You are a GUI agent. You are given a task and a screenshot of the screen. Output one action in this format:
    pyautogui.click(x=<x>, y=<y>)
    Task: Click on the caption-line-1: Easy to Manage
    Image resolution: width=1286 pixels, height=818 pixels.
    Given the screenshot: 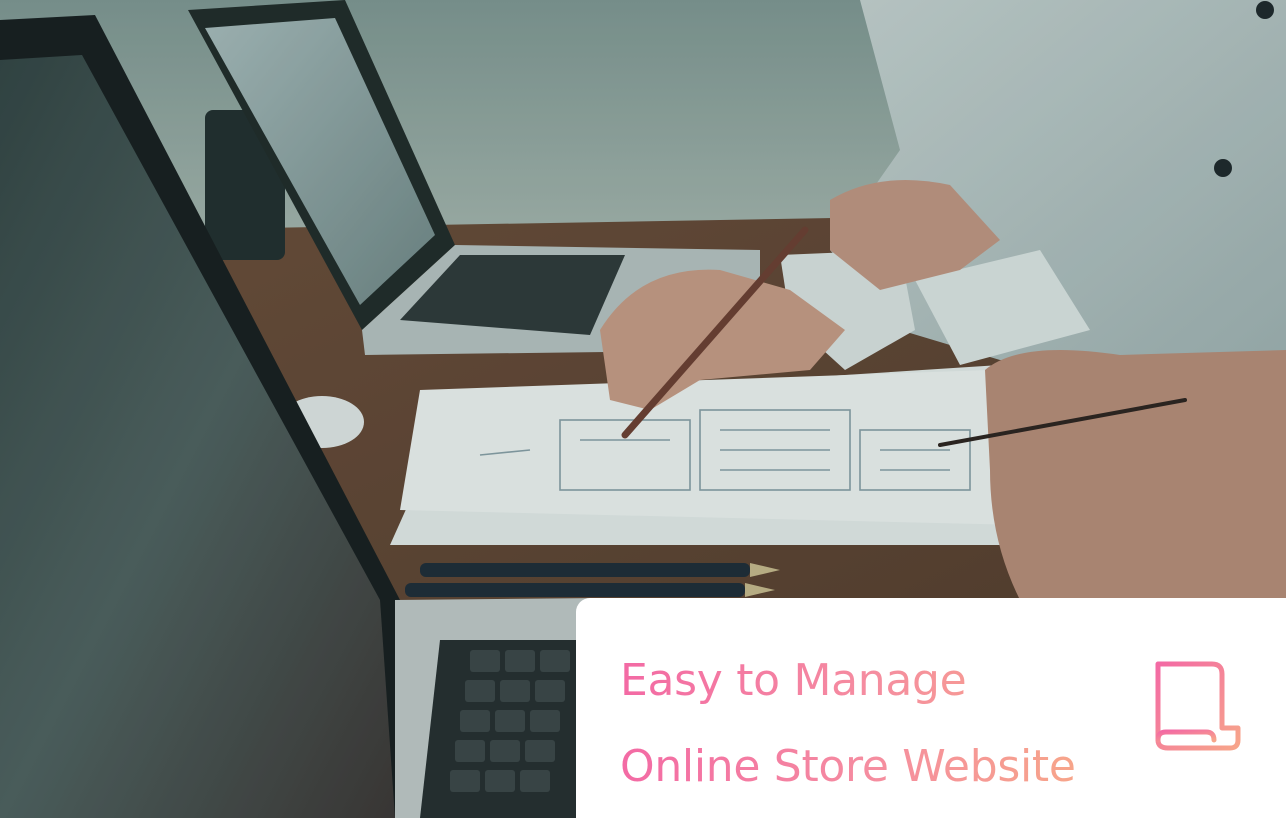 What is the action you would take?
    pyautogui.click(x=848, y=681)
    